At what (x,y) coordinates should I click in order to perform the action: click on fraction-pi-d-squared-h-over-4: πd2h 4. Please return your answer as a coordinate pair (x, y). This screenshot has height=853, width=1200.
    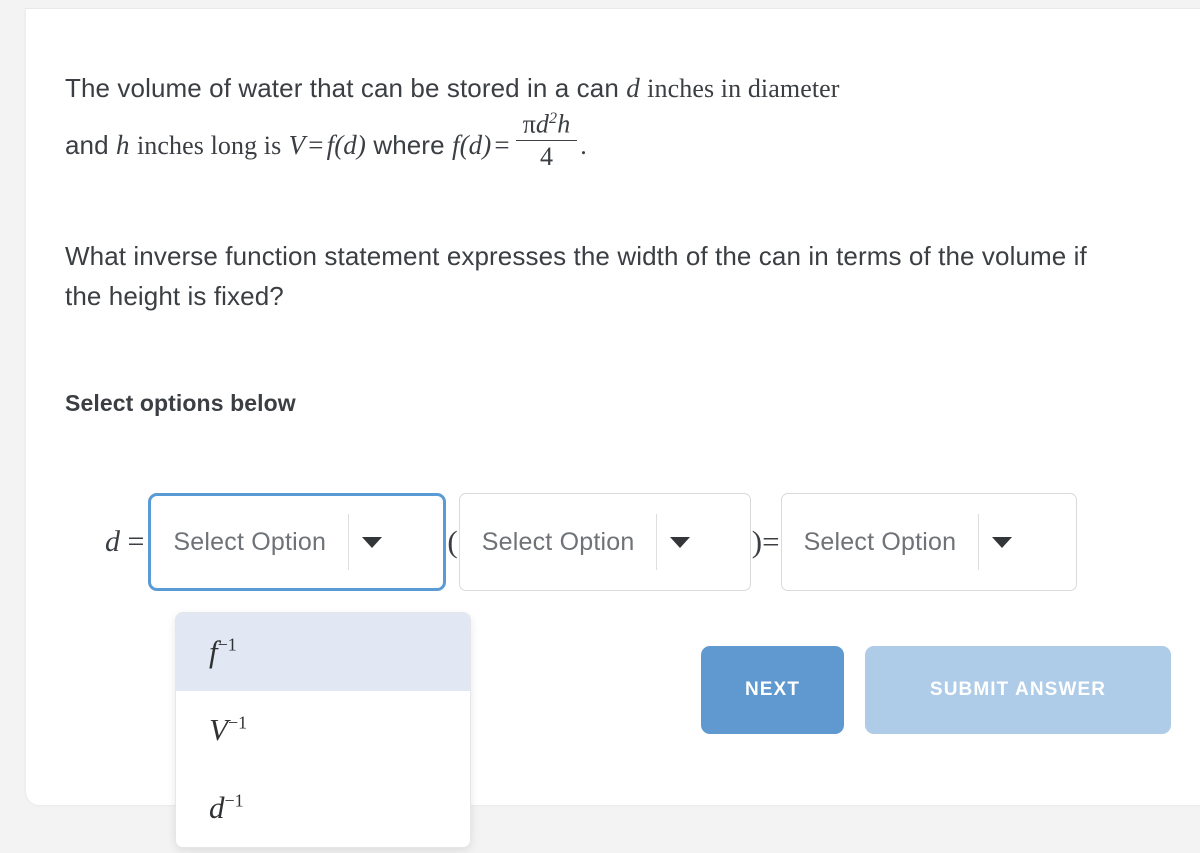
    Looking at the image, I should click on (546, 140).